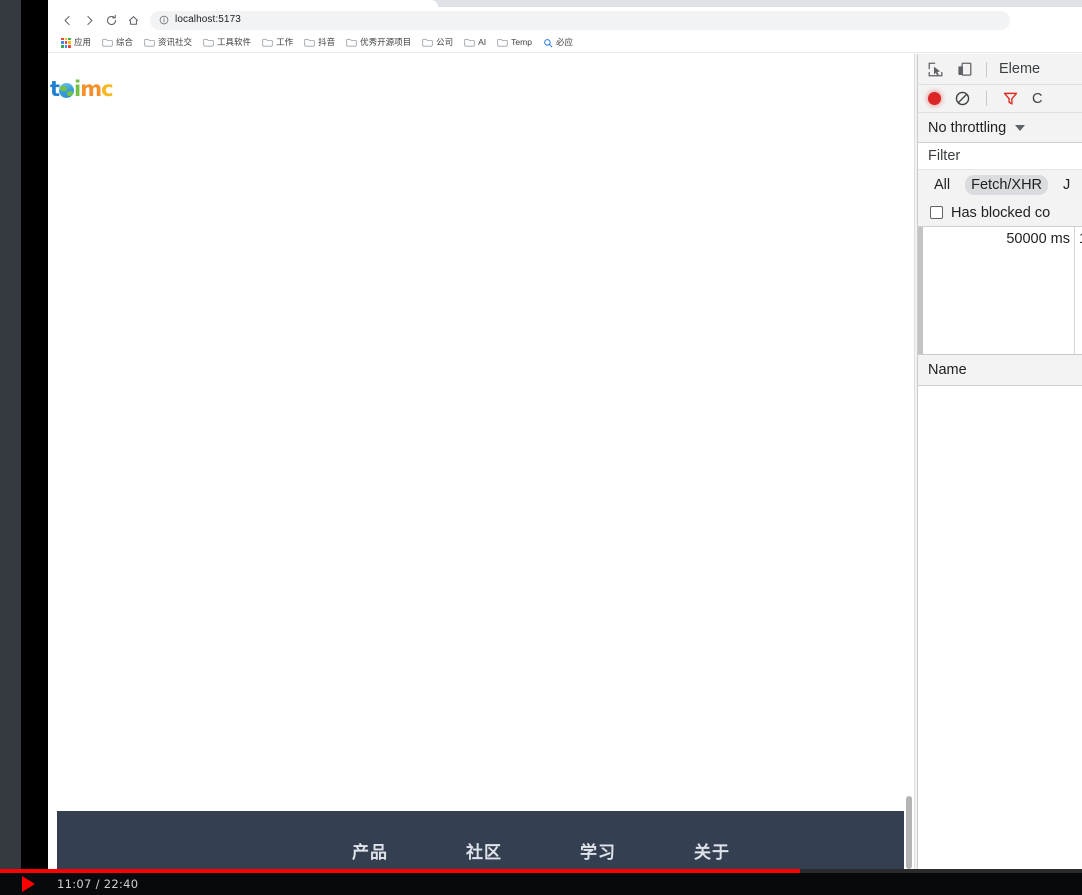 The image size is (1082, 895). I want to click on bookmark-folder-zonghe: 综合, so click(117, 42).